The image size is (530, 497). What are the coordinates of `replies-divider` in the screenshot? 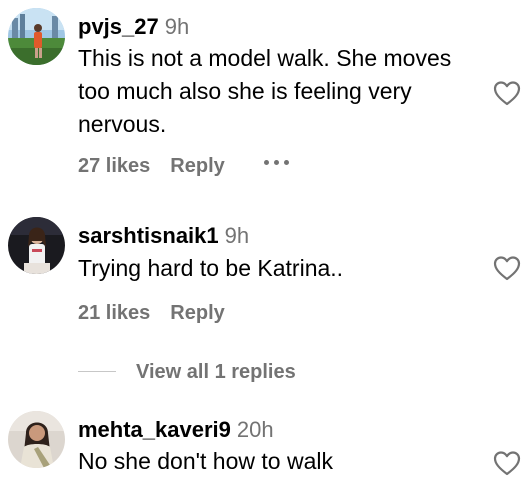 It's located at (97, 371).